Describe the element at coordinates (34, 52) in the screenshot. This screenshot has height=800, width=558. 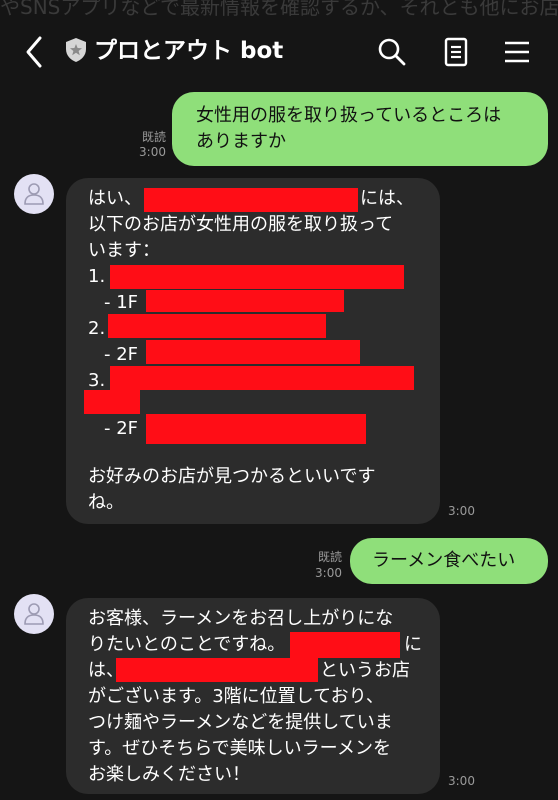
I see `chevron-left-icon` at that location.